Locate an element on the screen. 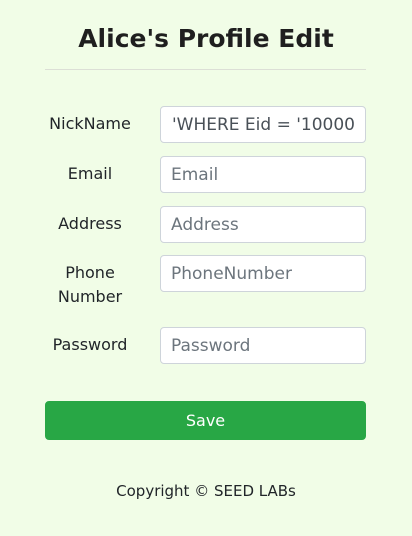  password-label: Password is located at coordinates (90, 344).